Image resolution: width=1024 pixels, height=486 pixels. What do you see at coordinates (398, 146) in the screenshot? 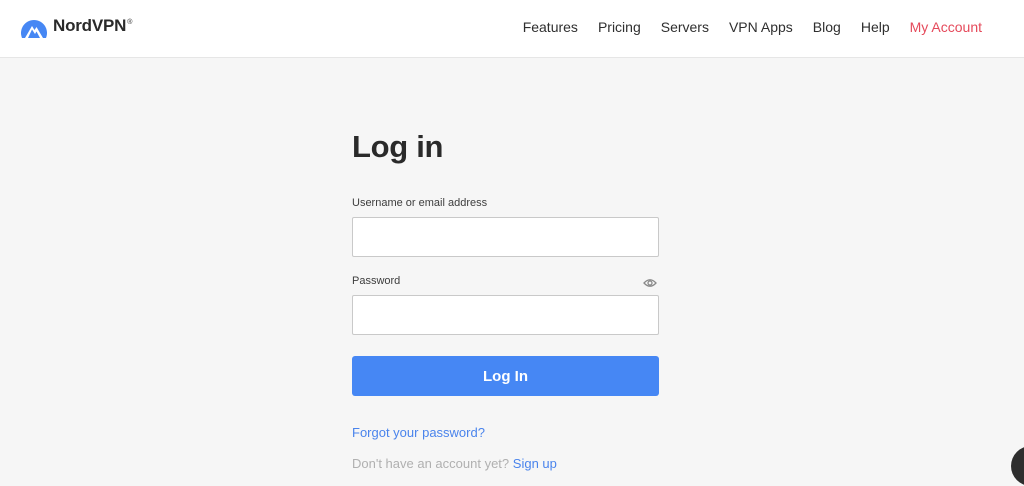
I see `page-title: Log in` at bounding box center [398, 146].